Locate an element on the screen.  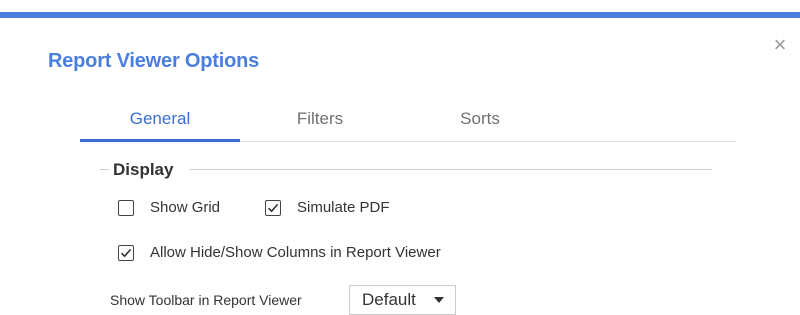
dialog-title: Report Viewer Options is located at coordinates (154, 61).